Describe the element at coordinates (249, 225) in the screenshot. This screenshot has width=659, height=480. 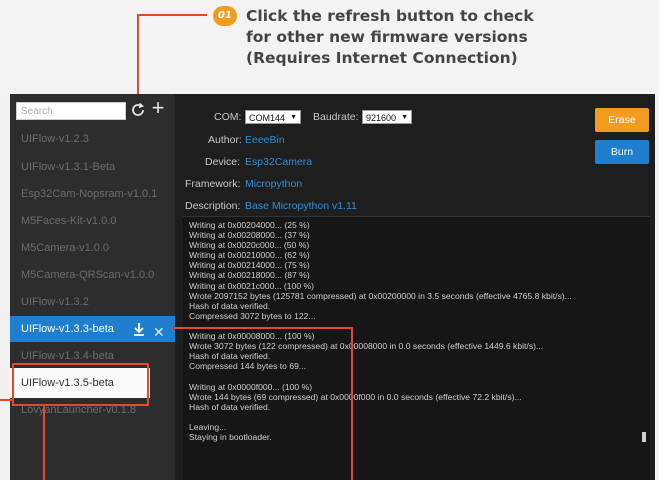
I see `log-line: Writing at 0x00204000... (25 %)` at that location.